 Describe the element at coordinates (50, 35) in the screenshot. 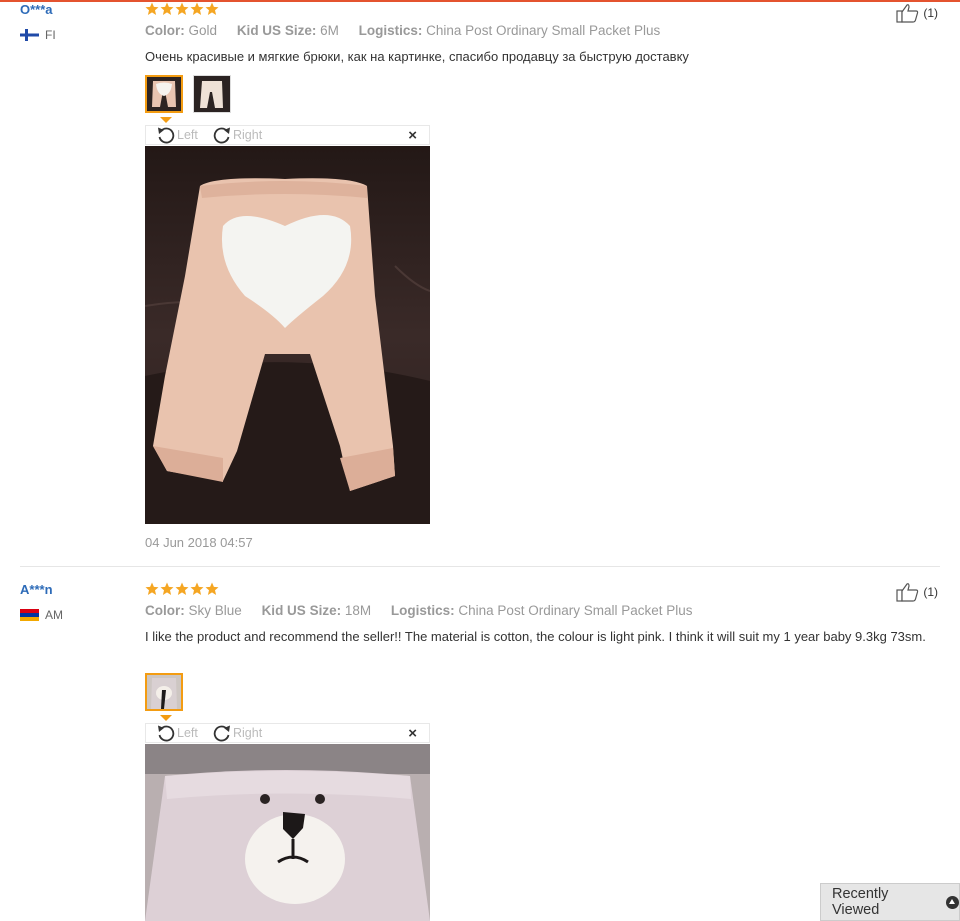

I see `country-code: FI` at that location.